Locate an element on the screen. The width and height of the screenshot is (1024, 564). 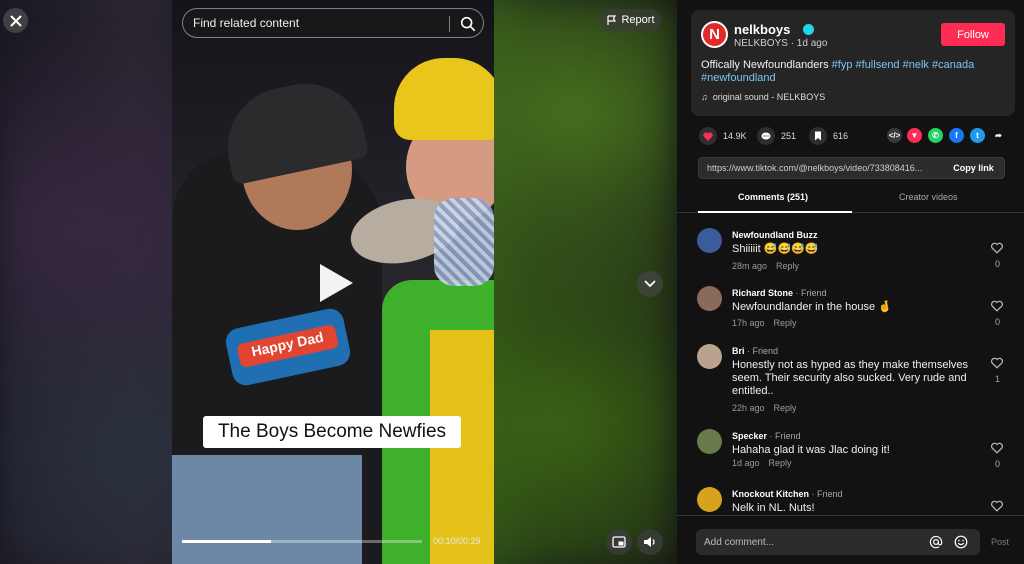
search-icon is located at coordinates (468, 24).